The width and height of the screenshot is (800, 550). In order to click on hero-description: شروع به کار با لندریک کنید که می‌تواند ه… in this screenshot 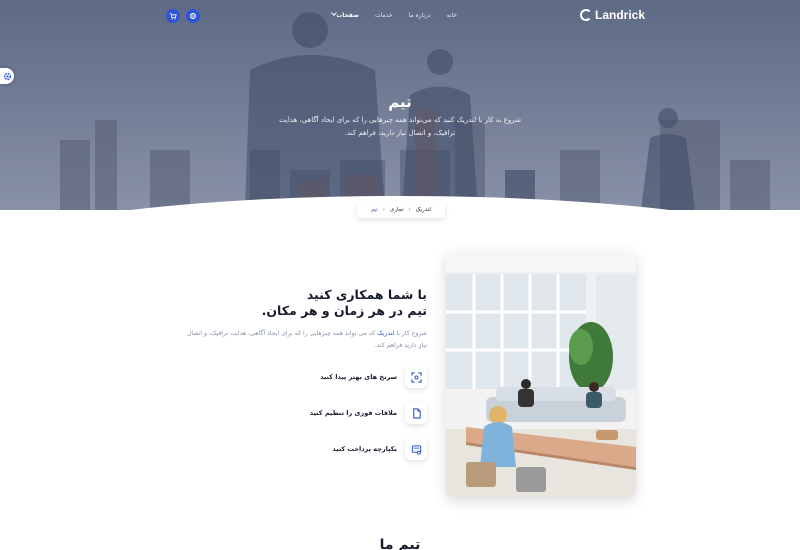, I will do `click(400, 126)`.